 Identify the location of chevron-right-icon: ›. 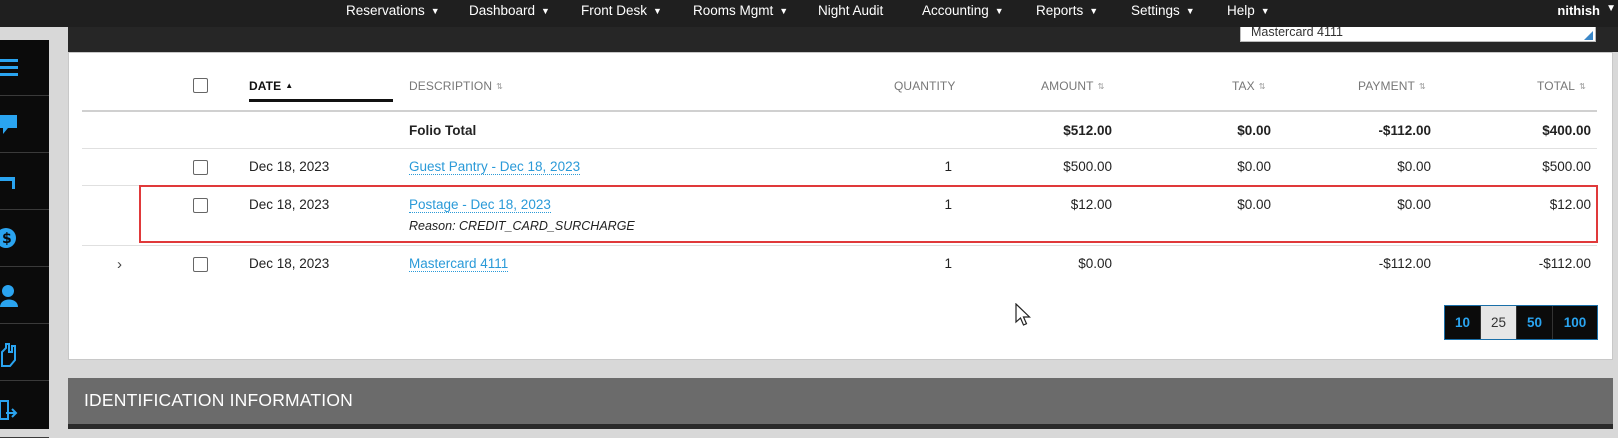
(119, 264).